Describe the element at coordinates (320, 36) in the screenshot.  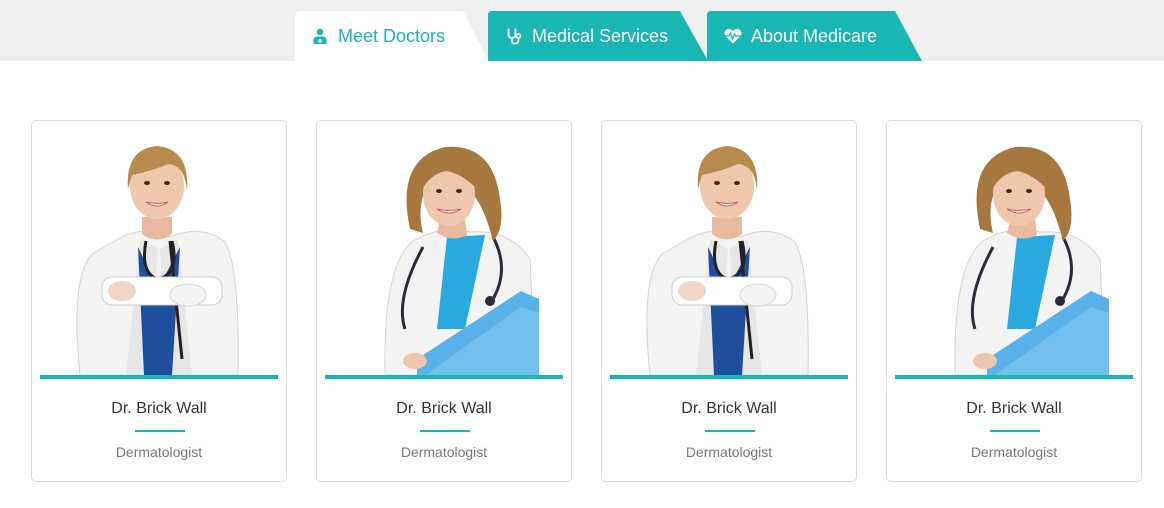
I see `user-md-icon` at that location.